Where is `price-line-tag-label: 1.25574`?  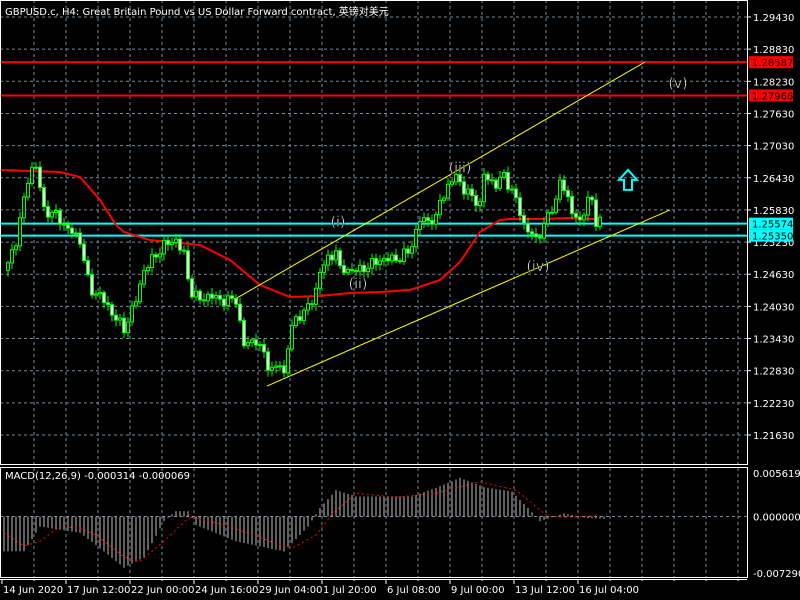
price-line-tag-label: 1.25574 is located at coordinates (772, 225).